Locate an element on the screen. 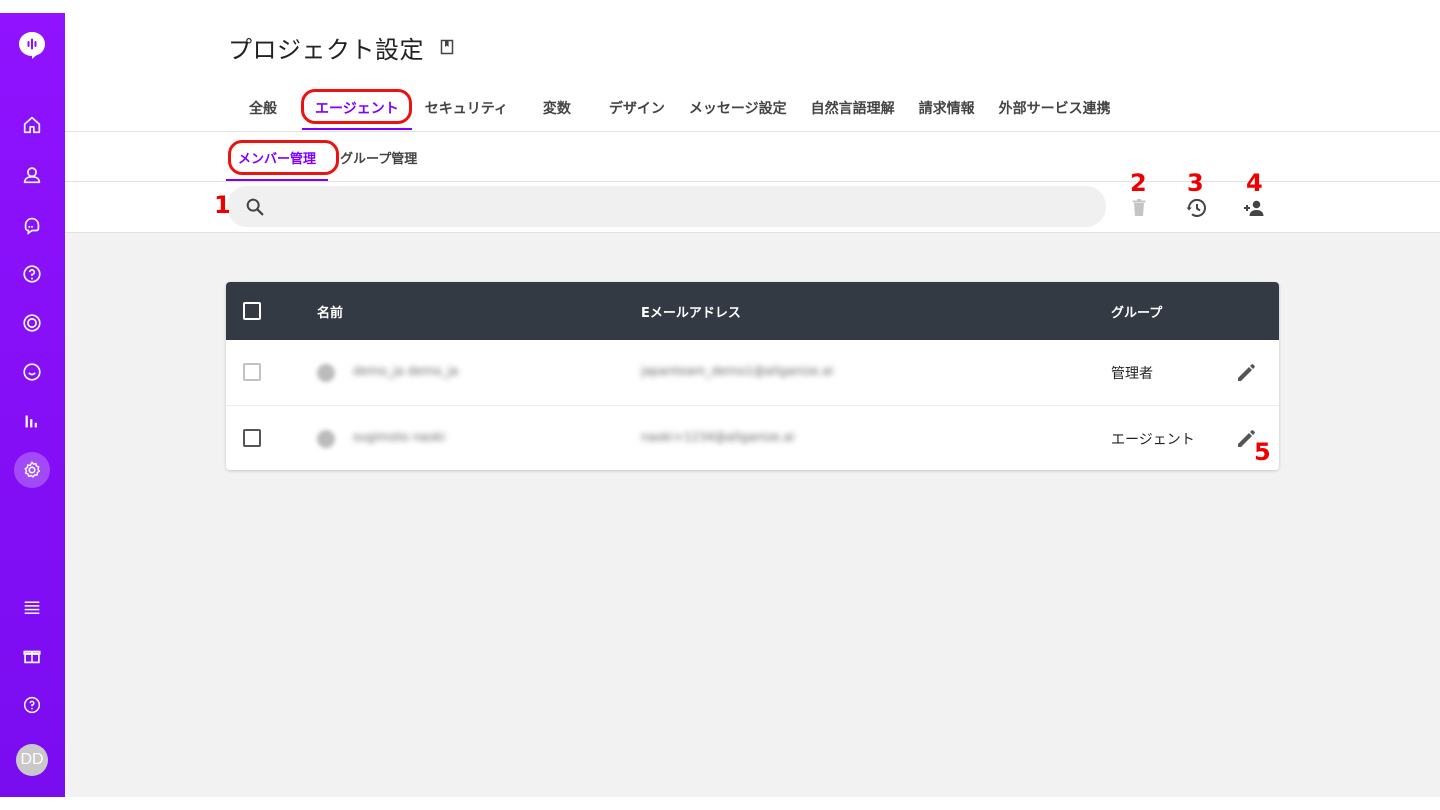 This screenshot has height=810, width=1440. history-icon is located at coordinates (1196, 208).